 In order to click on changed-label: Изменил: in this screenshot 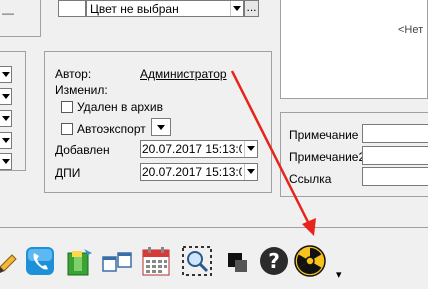, I will do `click(81, 90)`.